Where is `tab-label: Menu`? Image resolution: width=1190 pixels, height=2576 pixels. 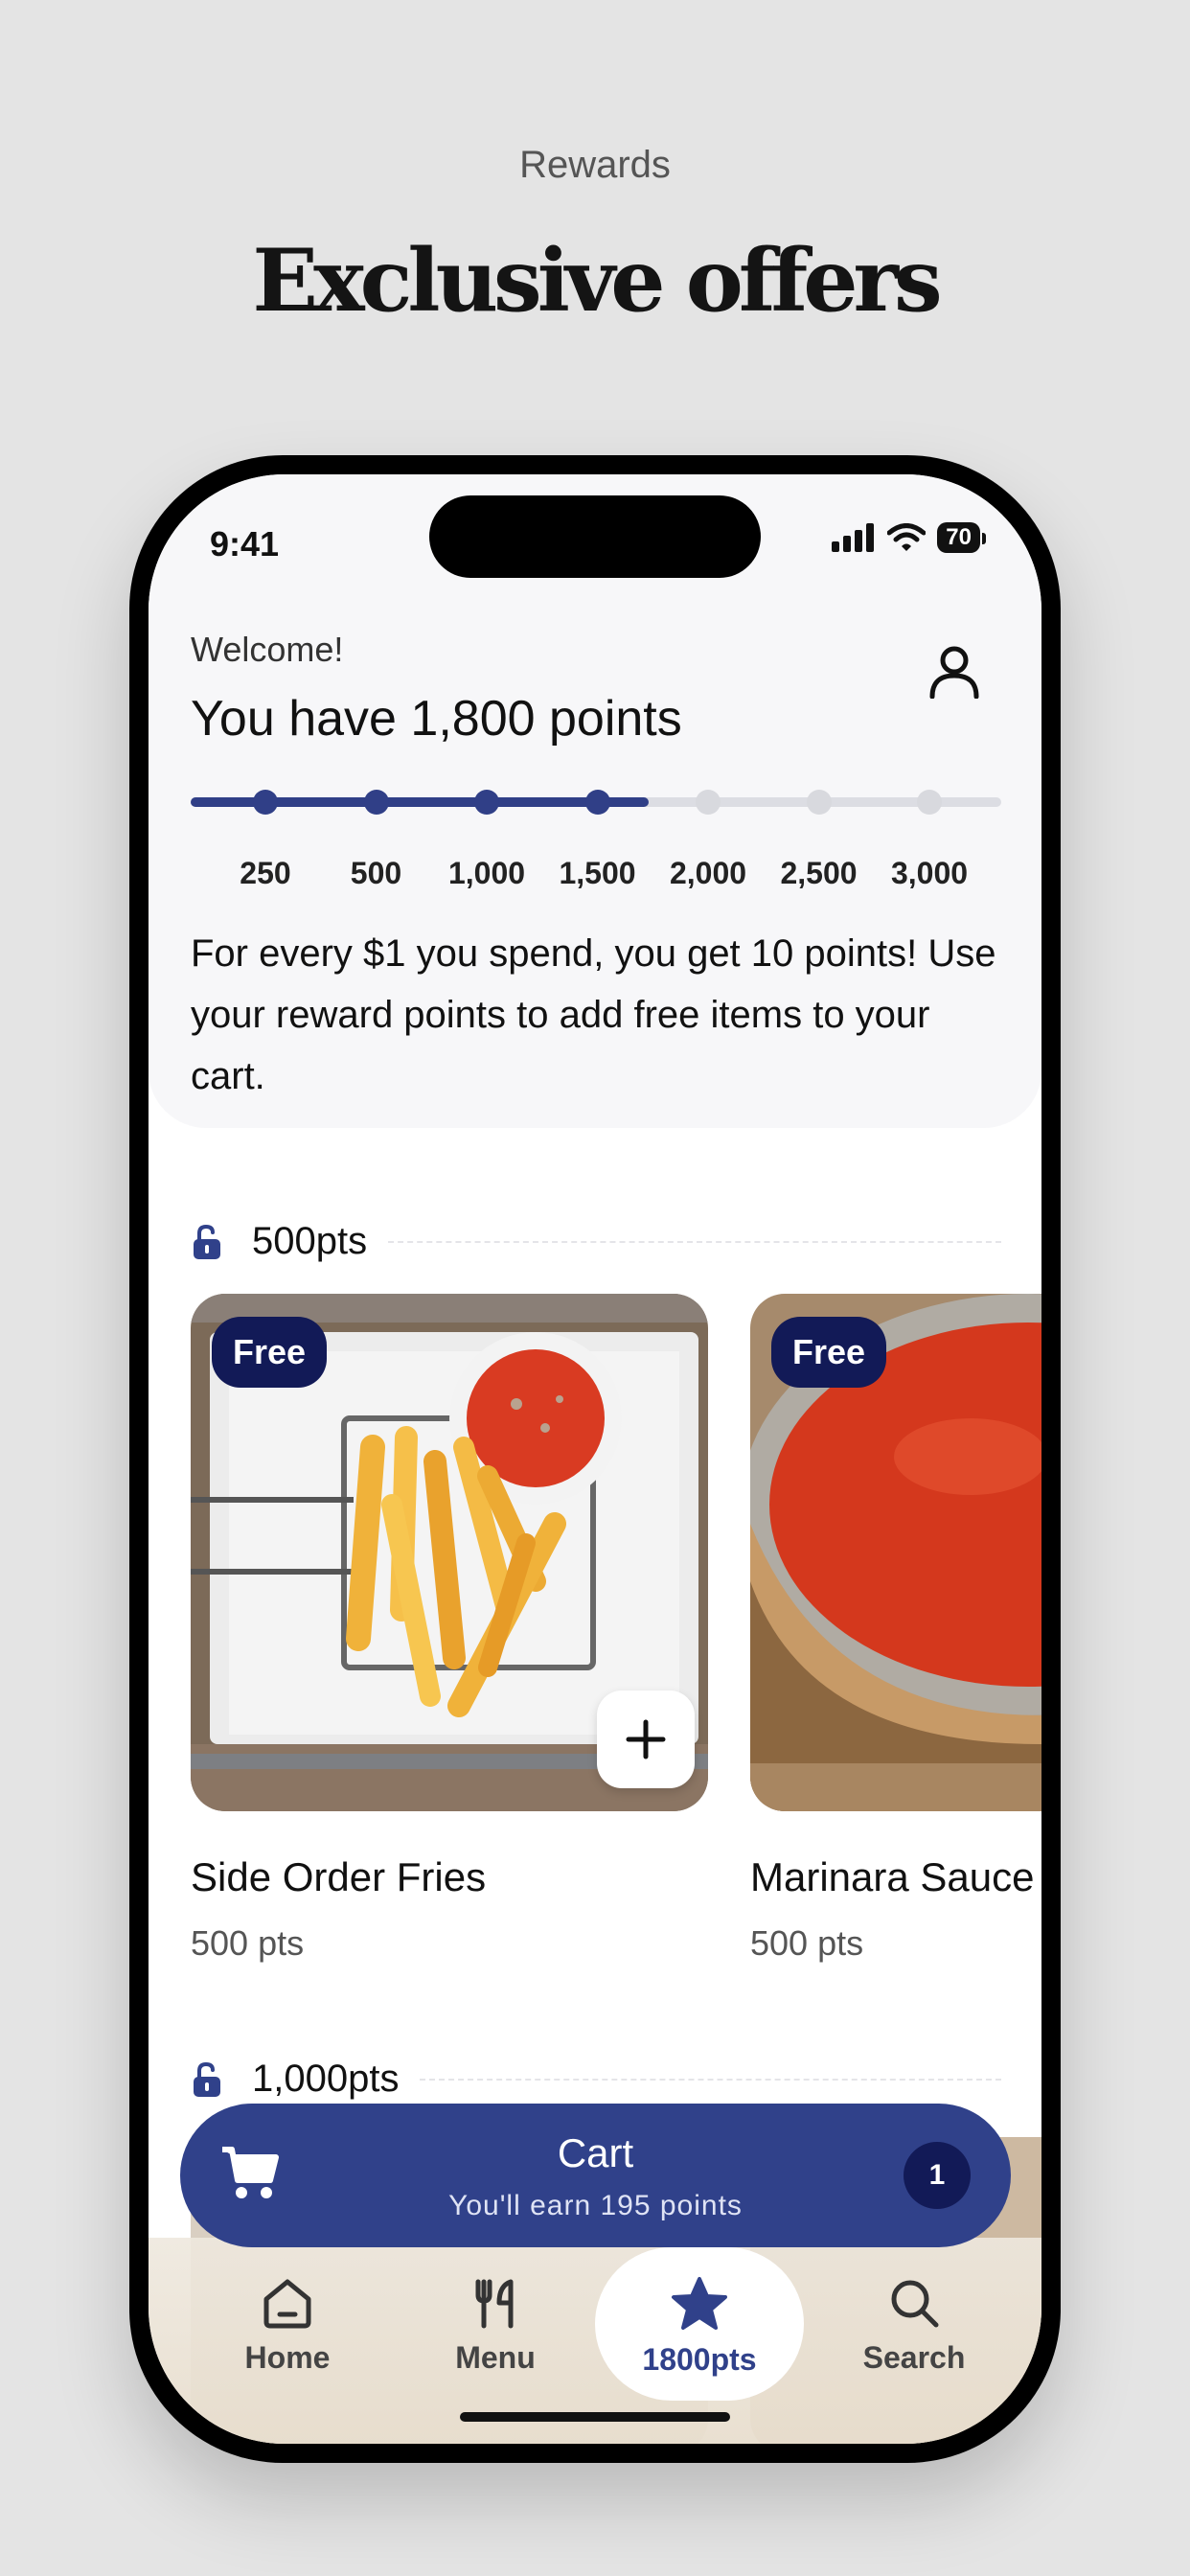
tab-label: Menu is located at coordinates (496, 2357).